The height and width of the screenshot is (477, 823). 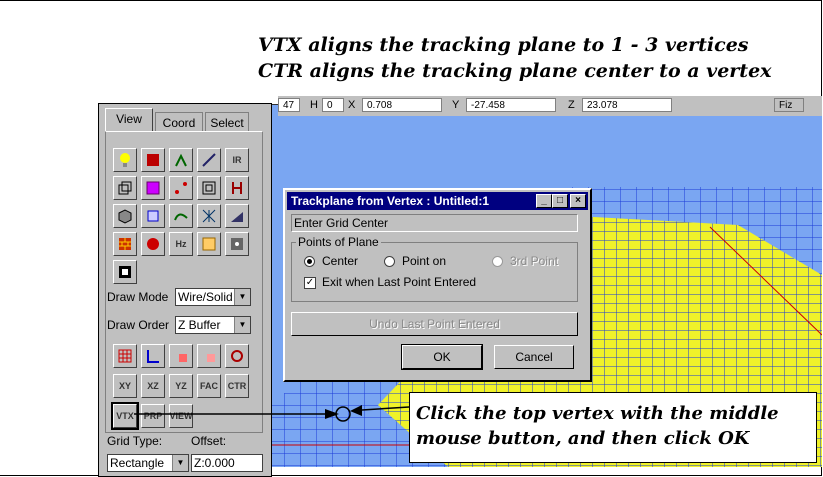 I want to click on callout-line-1: Click the top vertex with the middle, so click(x=597, y=413).